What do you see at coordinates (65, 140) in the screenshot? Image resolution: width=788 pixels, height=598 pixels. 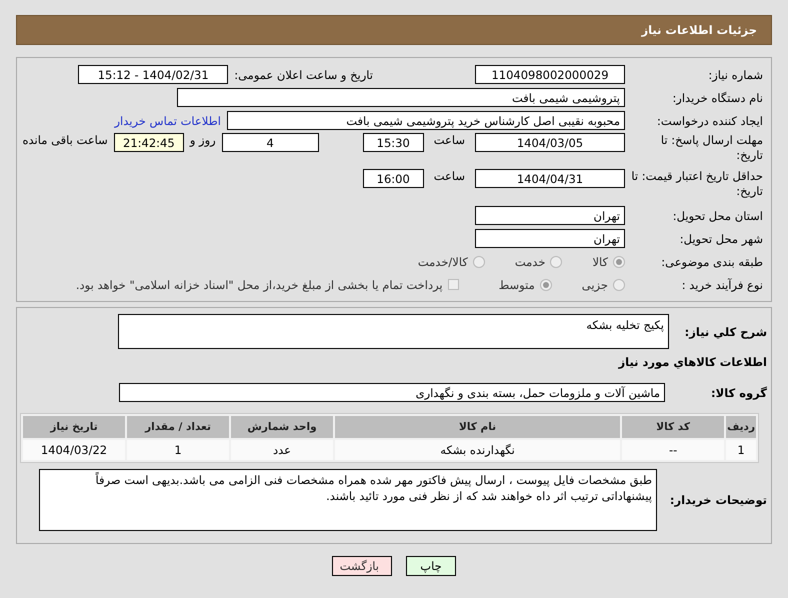 I see `field-label: ساعت باقی مانده` at bounding box center [65, 140].